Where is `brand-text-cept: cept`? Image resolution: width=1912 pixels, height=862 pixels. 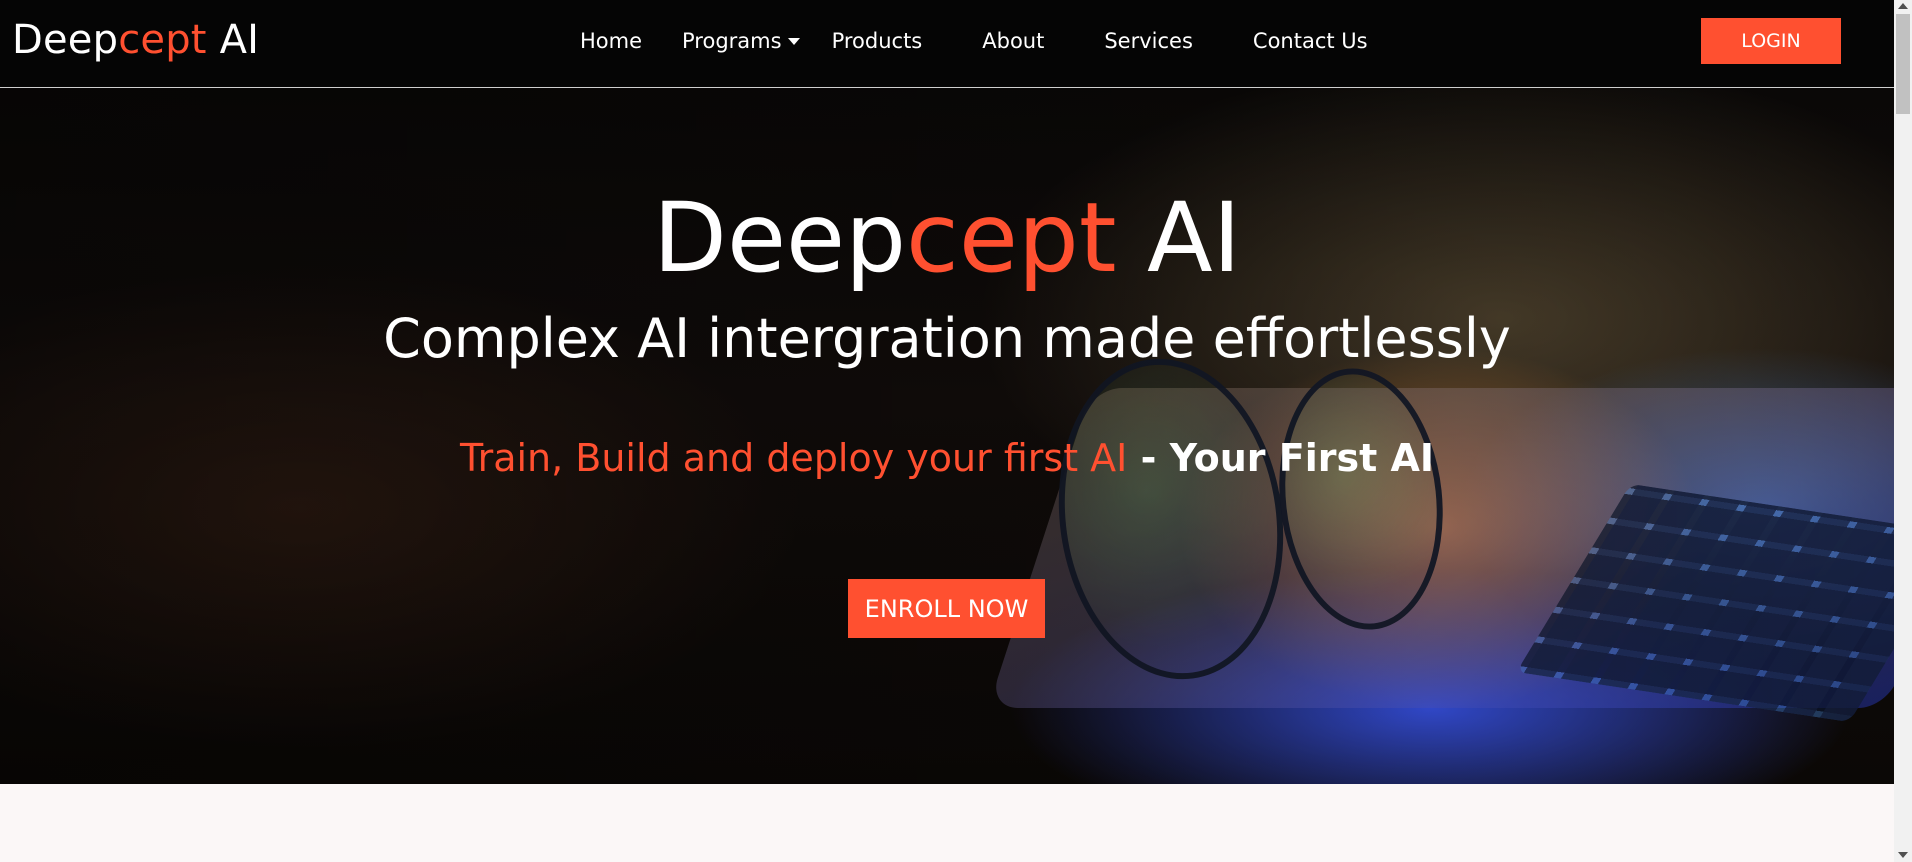 brand-text-cept: cept is located at coordinates (162, 40).